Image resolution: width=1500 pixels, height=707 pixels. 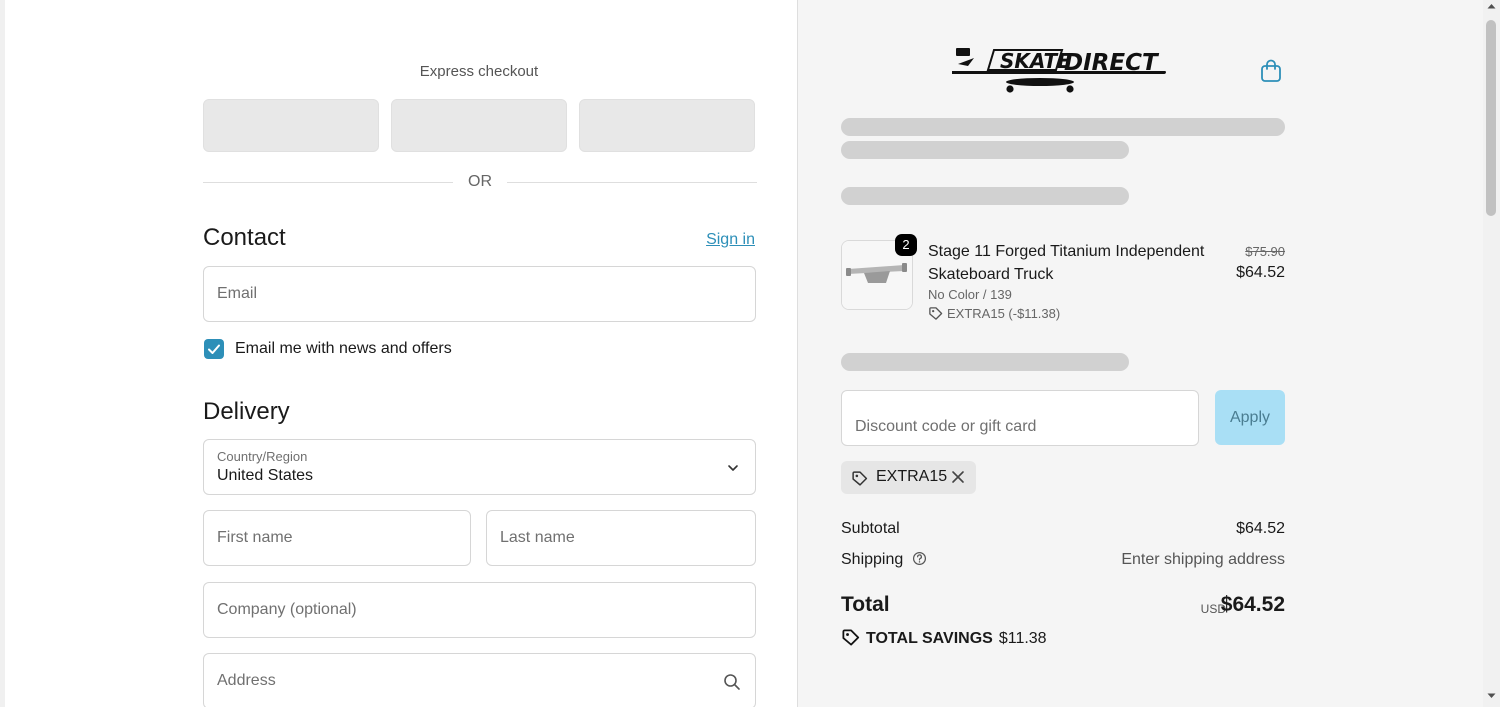 What do you see at coordinates (733, 468) in the screenshot?
I see `chevron-down-icon` at bounding box center [733, 468].